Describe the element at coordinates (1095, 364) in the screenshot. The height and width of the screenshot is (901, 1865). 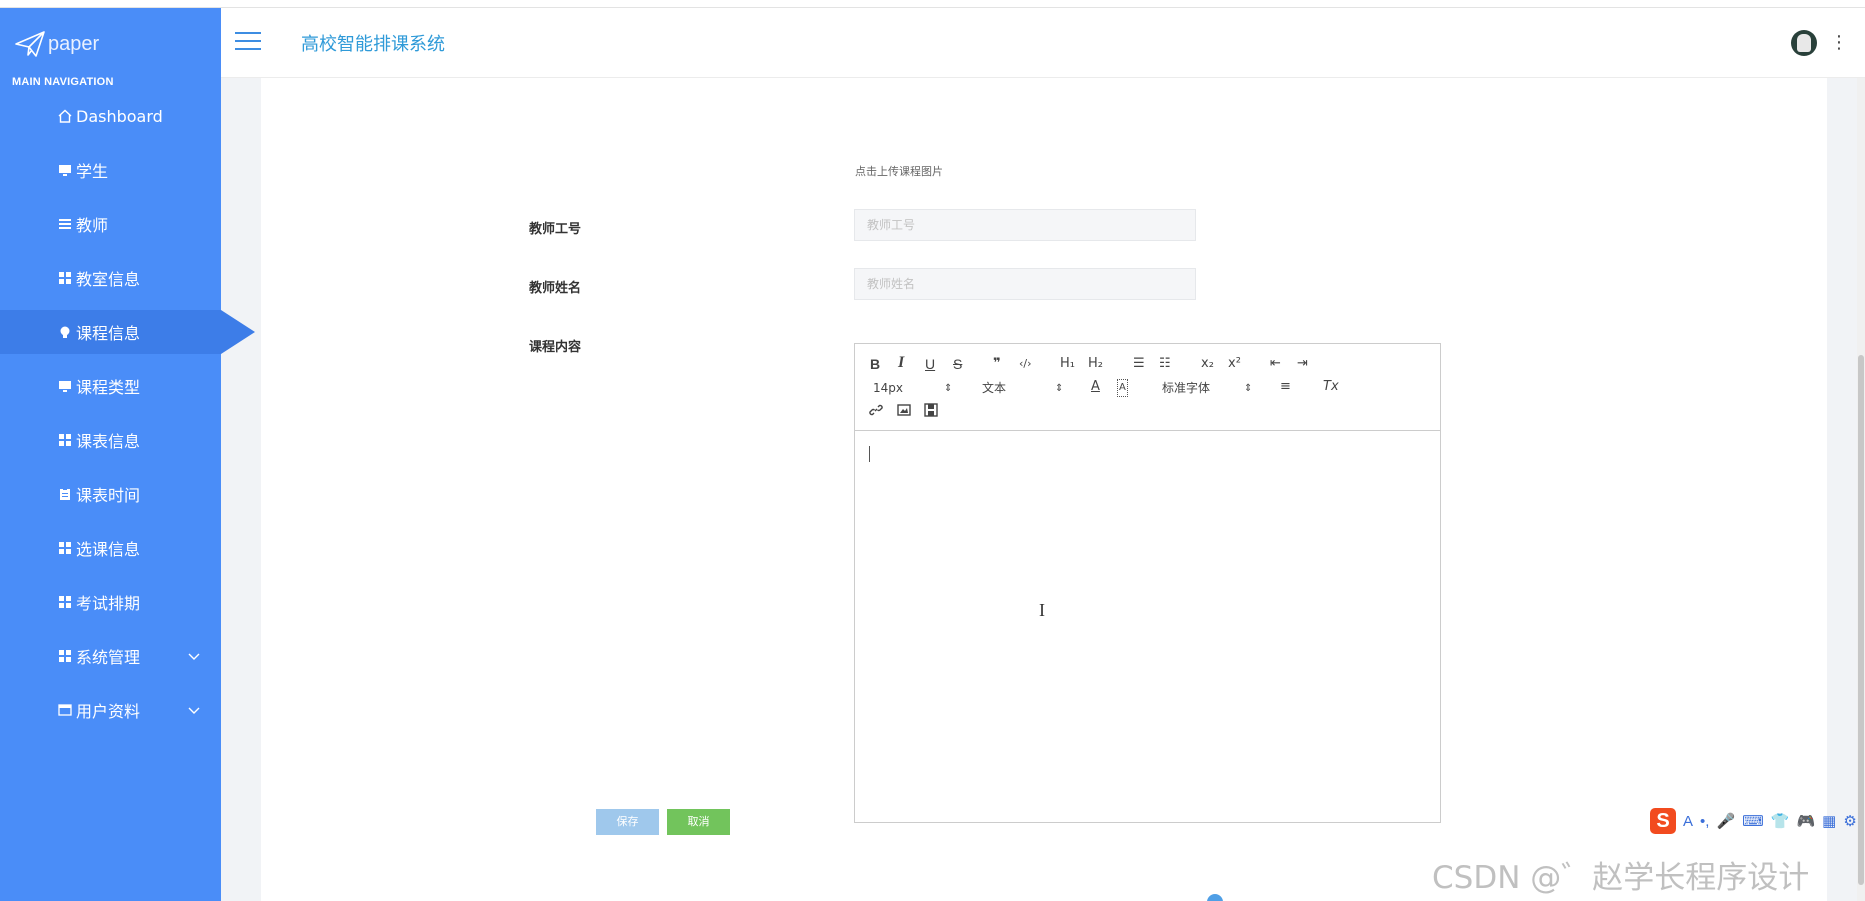
I see `heading2-button: H₂` at that location.